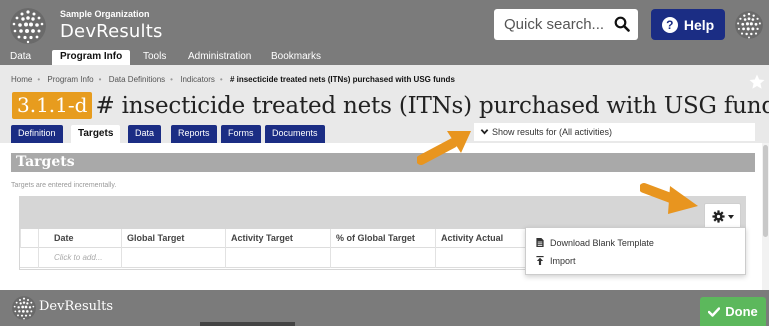 Image resolution: width=769 pixels, height=326 pixels. Describe the element at coordinates (173, 238) in the screenshot. I see `column-header-global-target: Global Target` at that location.